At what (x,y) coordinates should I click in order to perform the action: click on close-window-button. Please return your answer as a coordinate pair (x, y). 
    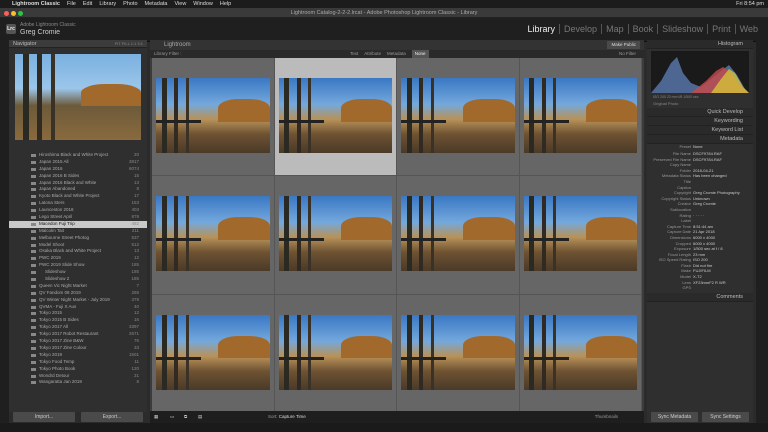
    Looking at the image, I should click on (6, 13).